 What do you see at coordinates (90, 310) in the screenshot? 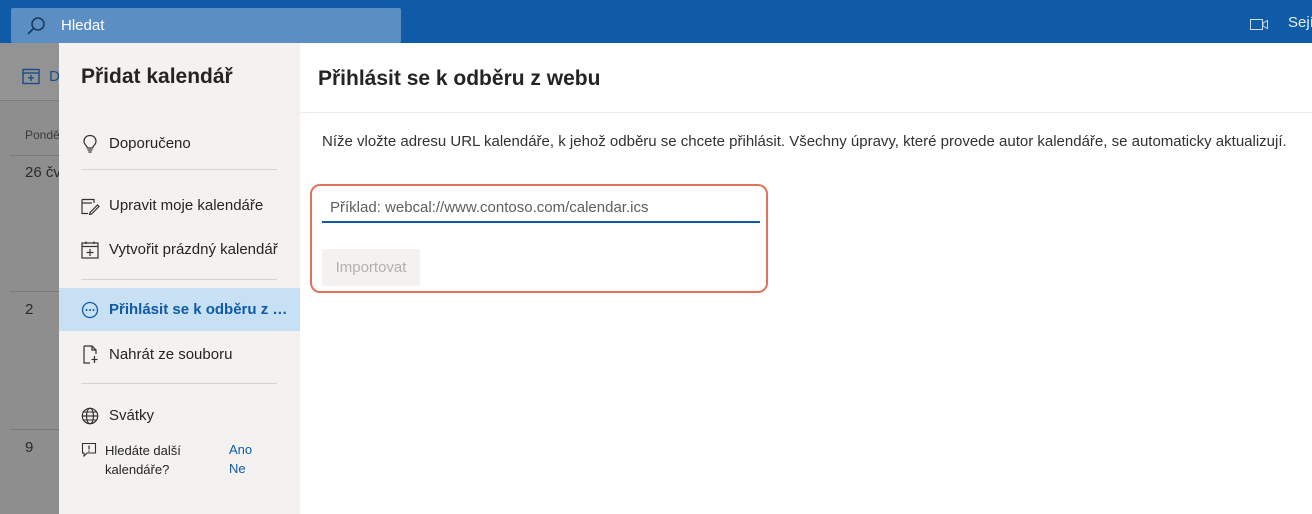
I see `subscribe-icon` at bounding box center [90, 310].